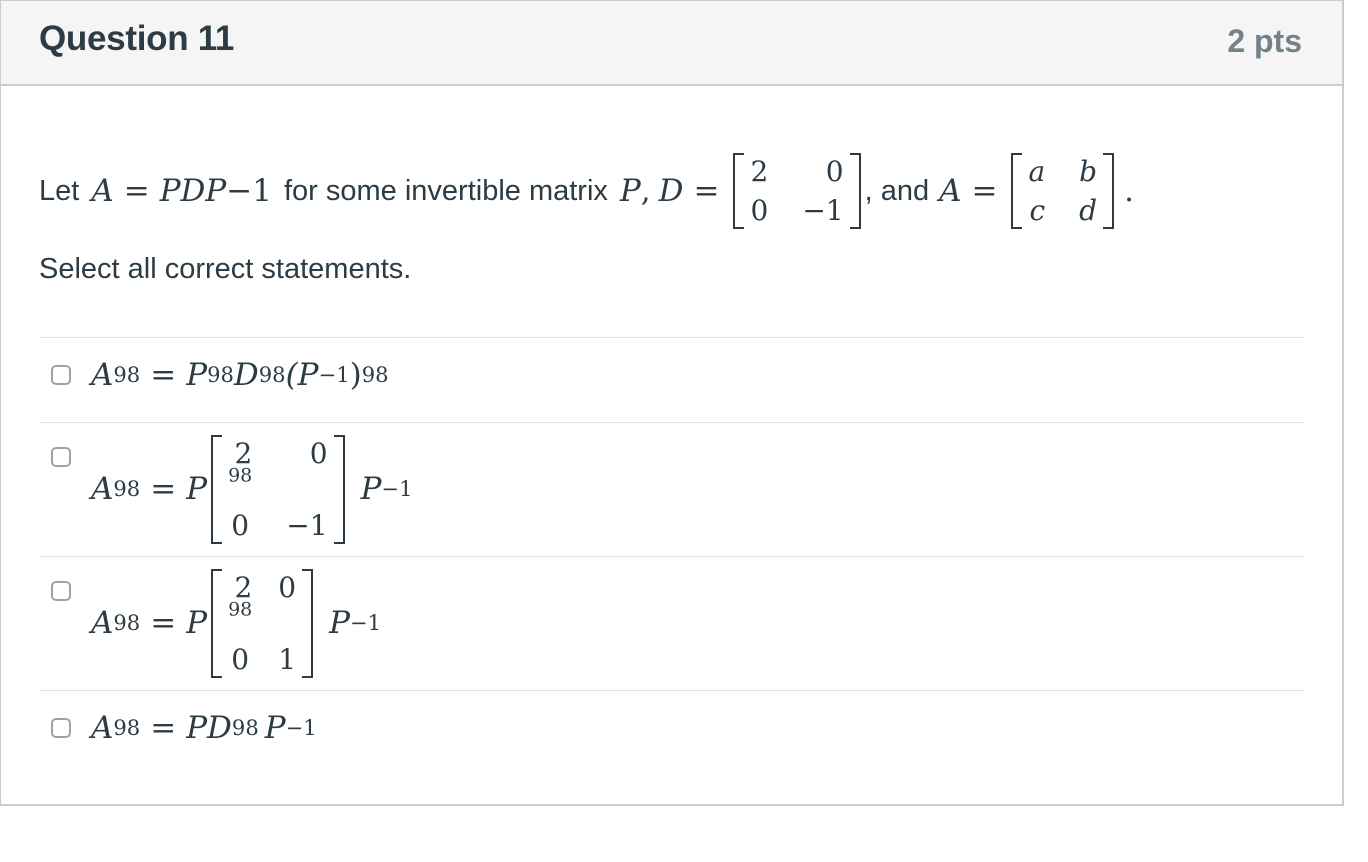 The image size is (1368, 862). I want to click on stem-var-a2: A, so click(950, 191).